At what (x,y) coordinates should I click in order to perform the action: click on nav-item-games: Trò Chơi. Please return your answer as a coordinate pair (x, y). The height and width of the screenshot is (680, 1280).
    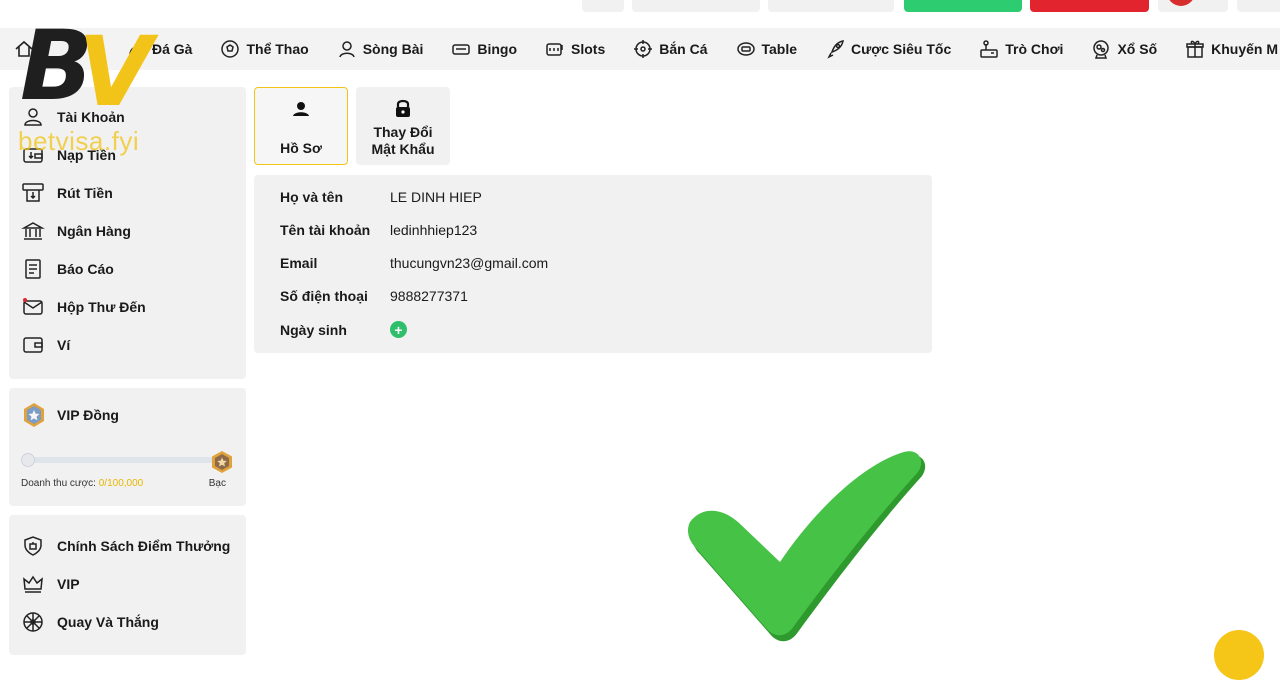
    Looking at the image, I should click on (1021, 49).